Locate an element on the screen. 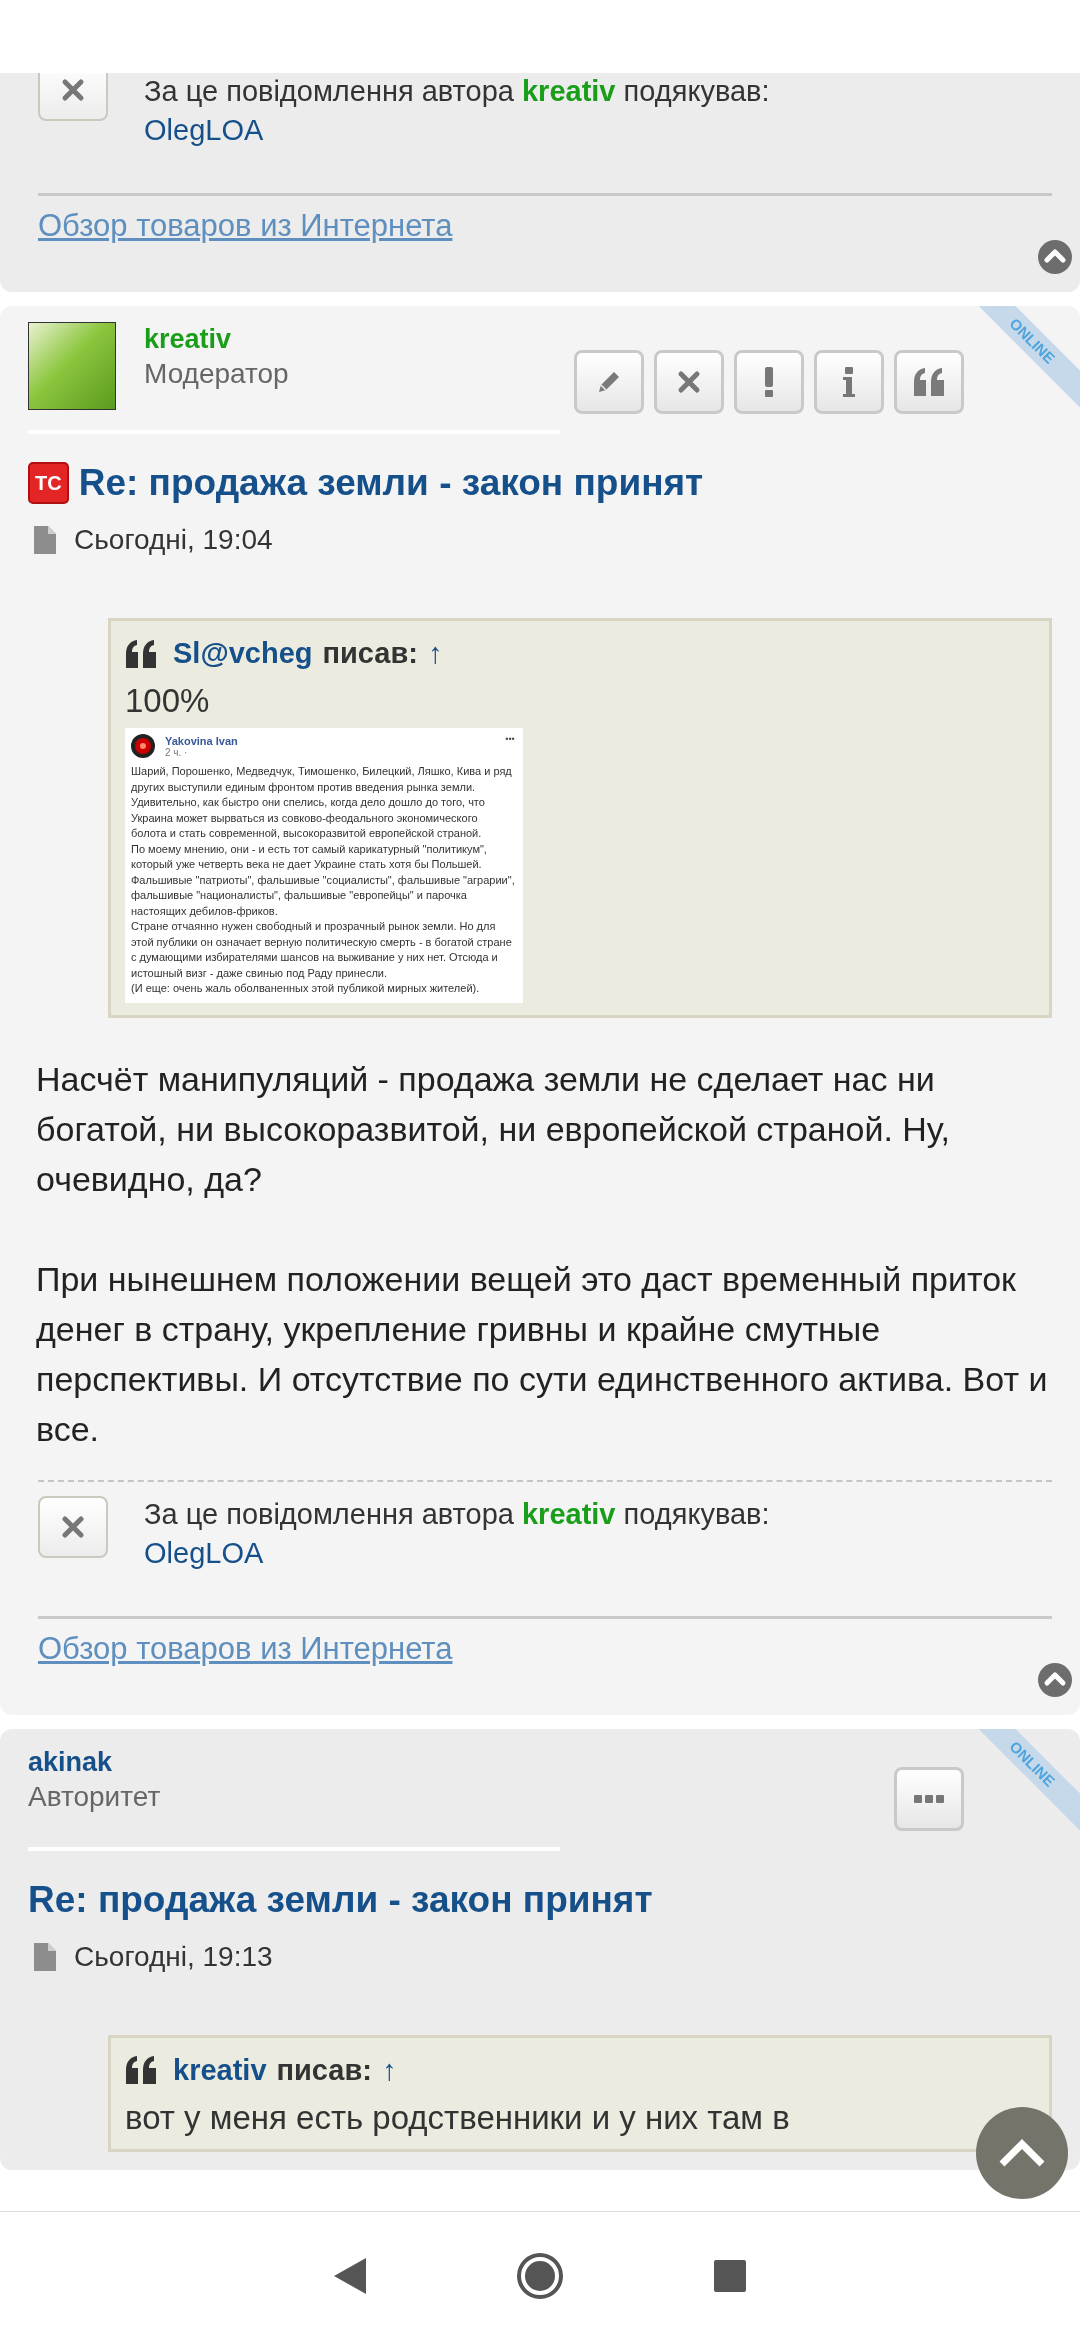 This screenshot has height=2340, width=1080. screenshot-author: Yakovina Ivan is located at coordinates (202, 740).